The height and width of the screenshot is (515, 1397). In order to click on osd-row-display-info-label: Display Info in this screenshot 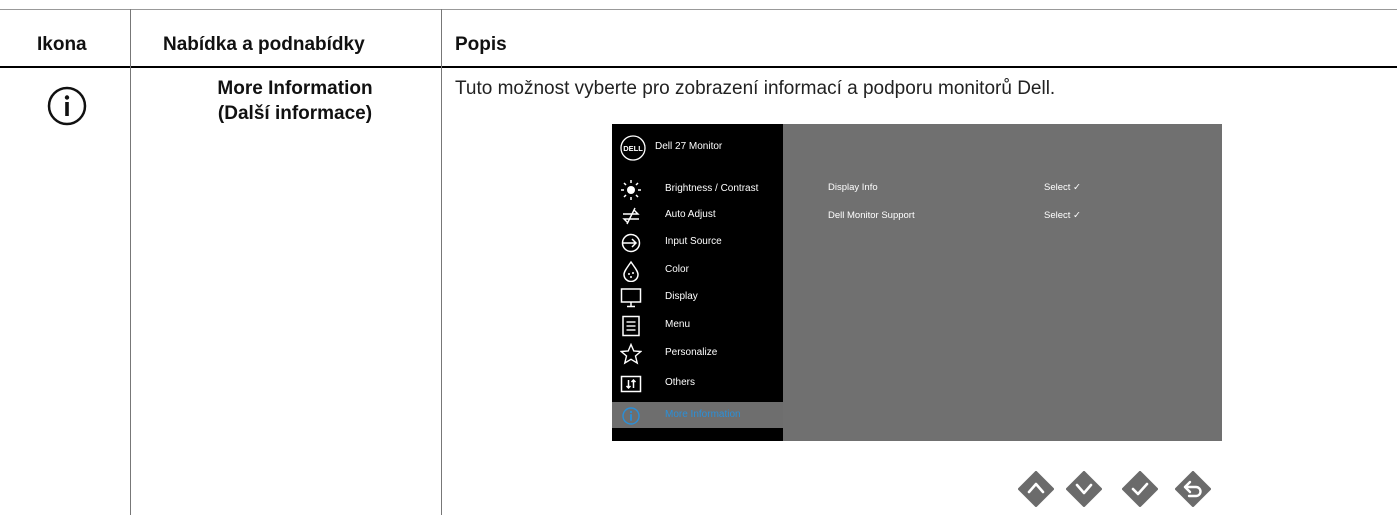, I will do `click(853, 187)`.